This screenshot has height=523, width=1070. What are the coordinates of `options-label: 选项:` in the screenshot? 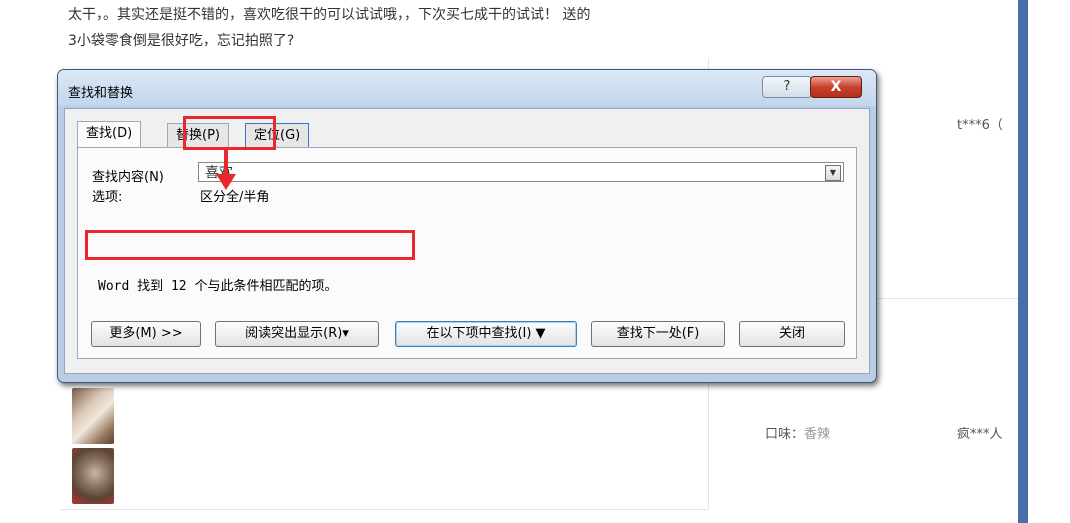 It's located at (107, 197).